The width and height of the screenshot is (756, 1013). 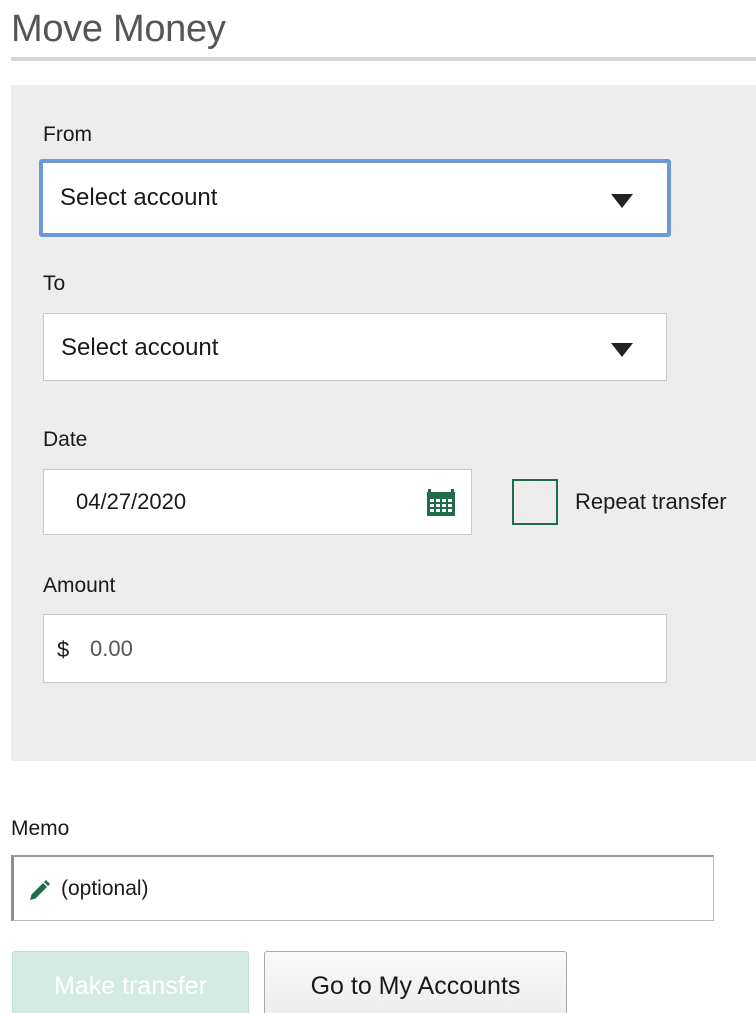 I want to click on memo-label: Memo, so click(x=40, y=828).